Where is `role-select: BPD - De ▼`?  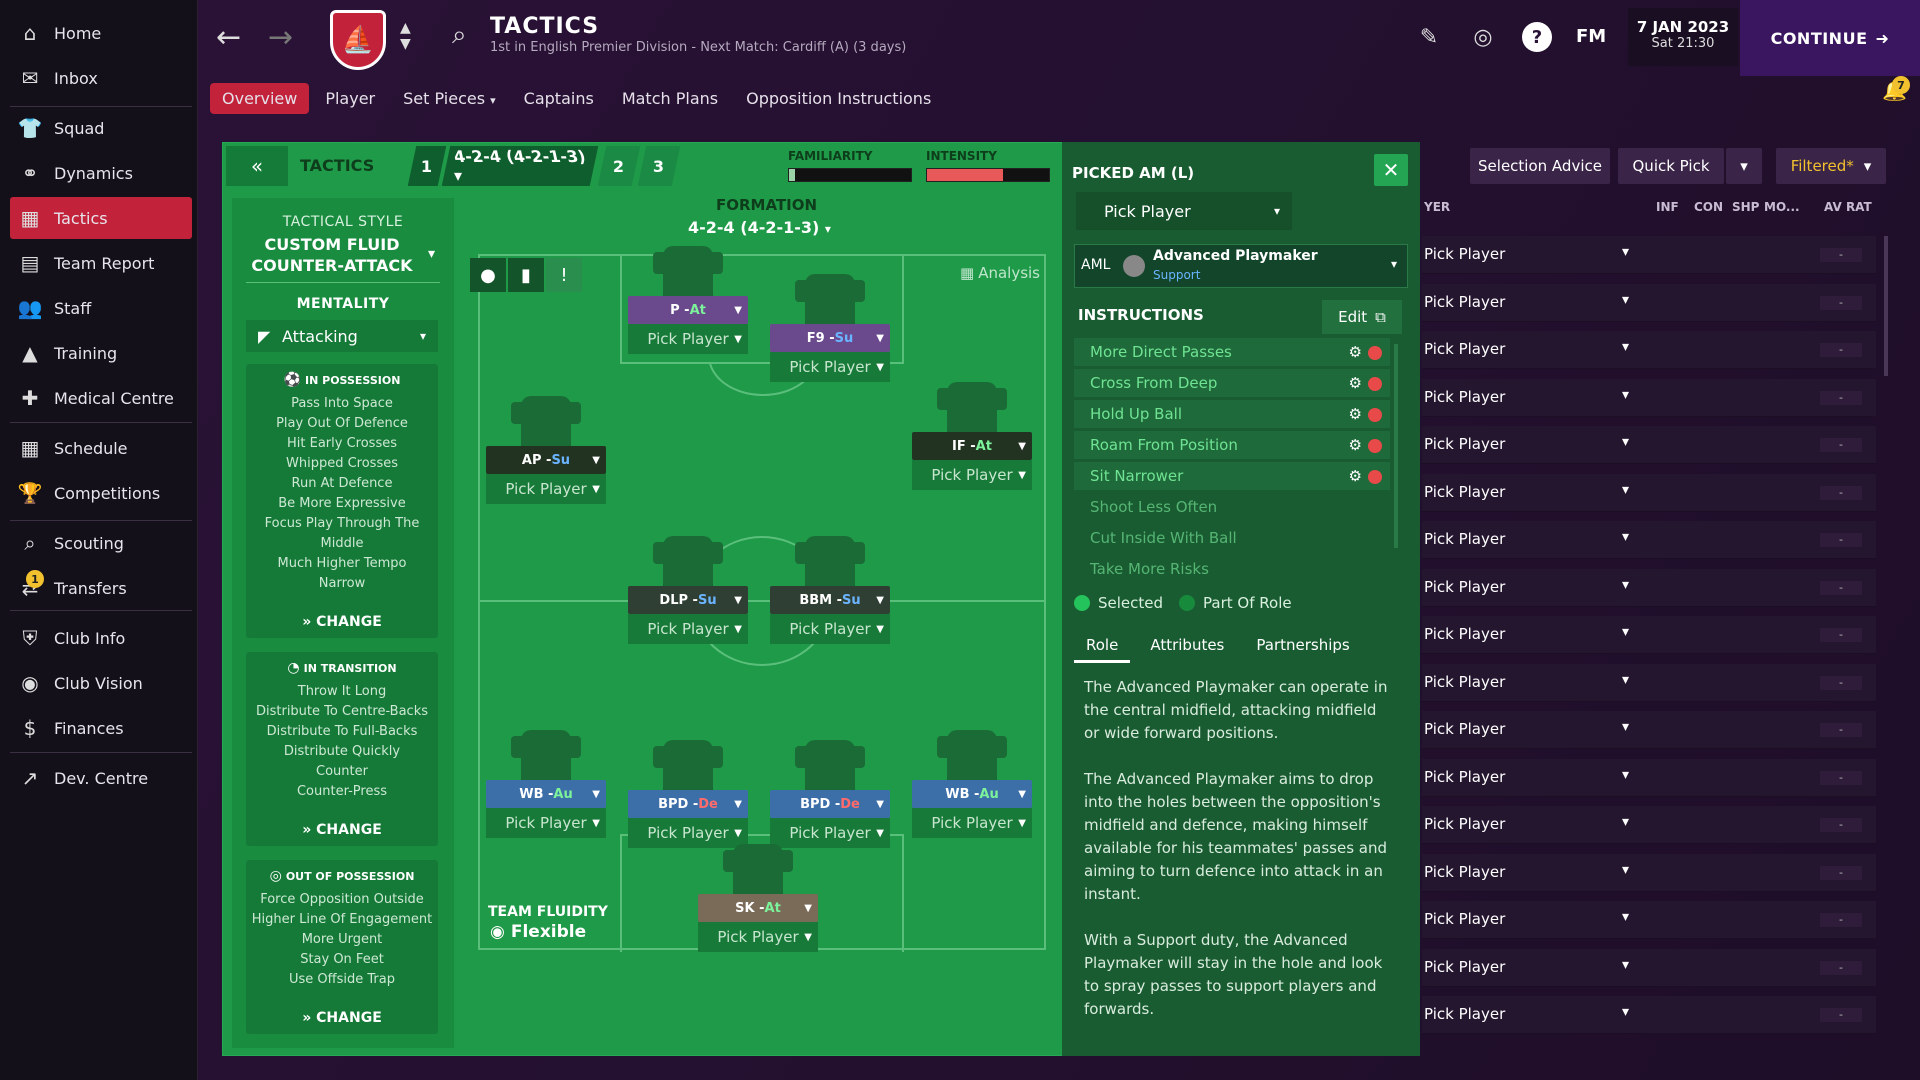
role-select: BPD - De ▼ is located at coordinates (688, 804).